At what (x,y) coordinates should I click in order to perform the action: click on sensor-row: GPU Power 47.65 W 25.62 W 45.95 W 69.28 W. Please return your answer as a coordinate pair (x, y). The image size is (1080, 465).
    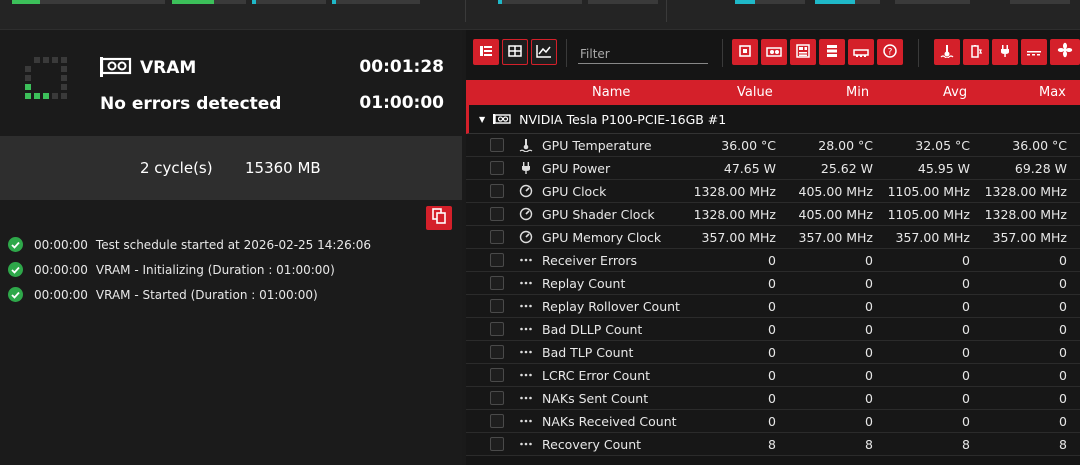
    Looking at the image, I should click on (773, 168).